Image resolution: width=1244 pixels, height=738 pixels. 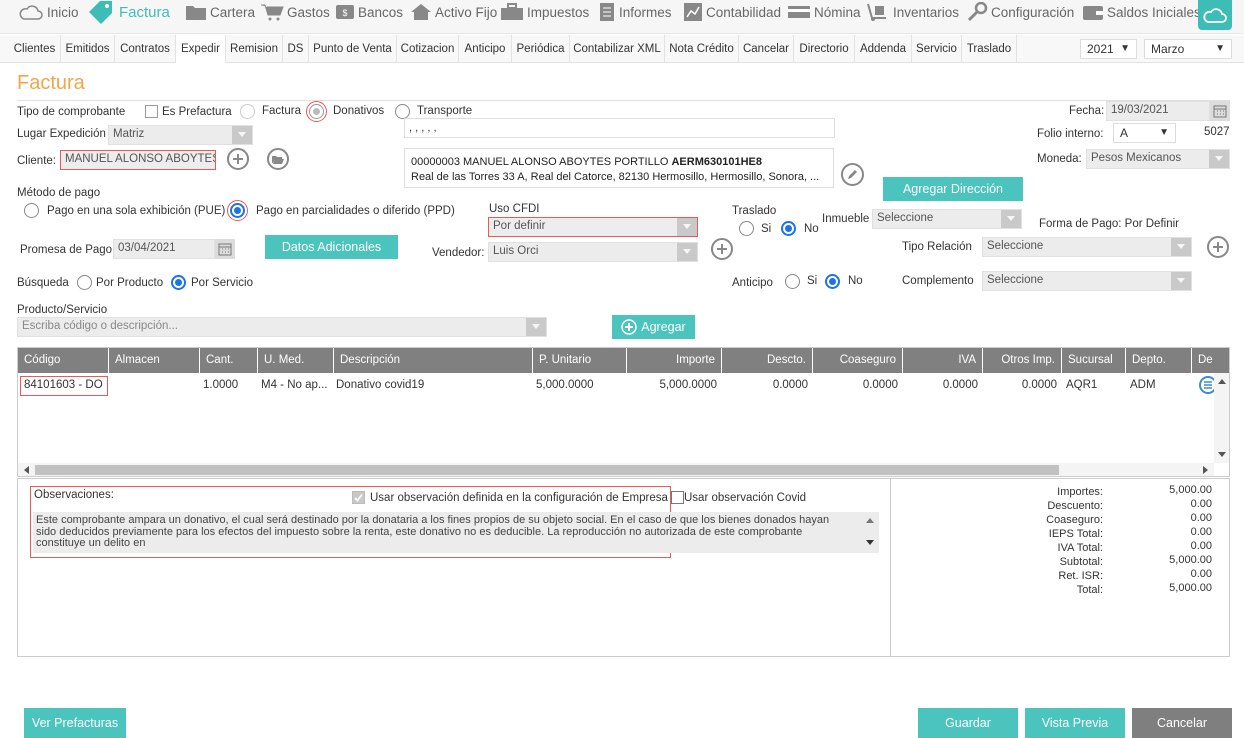 I want to click on col-depto: Depto., so click(x=1159, y=360).